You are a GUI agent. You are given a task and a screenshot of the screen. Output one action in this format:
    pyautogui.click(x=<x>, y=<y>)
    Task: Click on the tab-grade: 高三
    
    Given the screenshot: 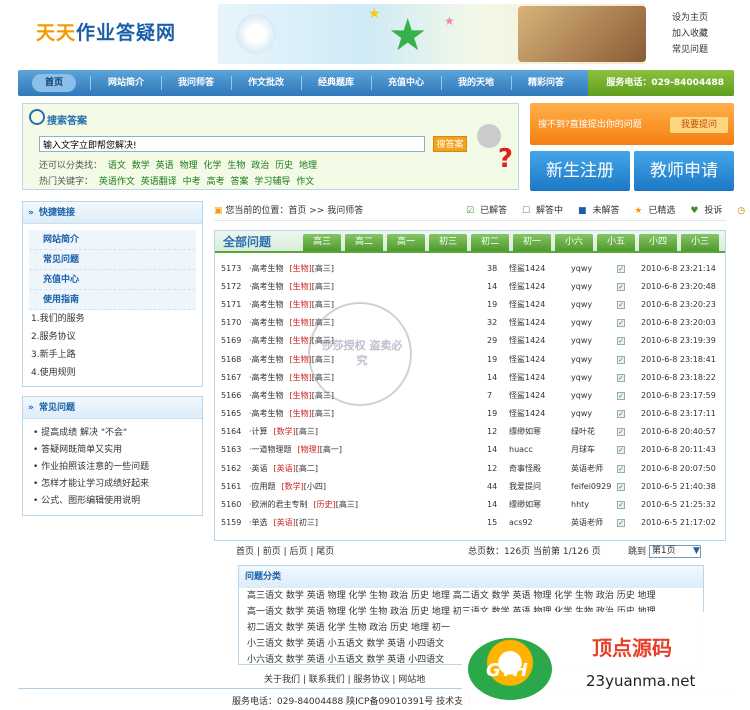 What is the action you would take?
    pyautogui.click(x=322, y=242)
    